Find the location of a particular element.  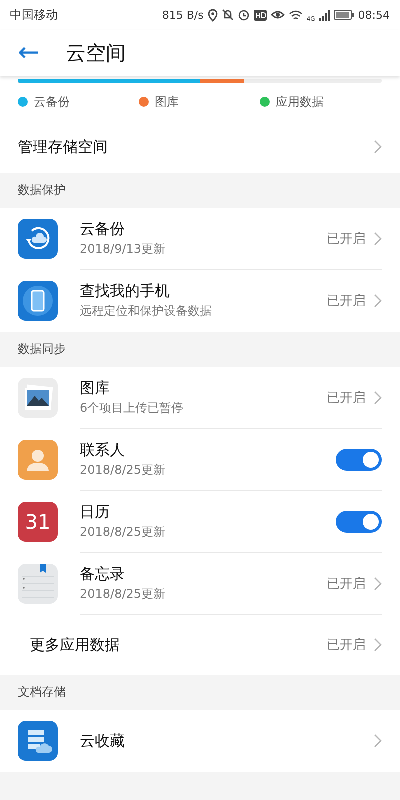

battery-icon is located at coordinates (344, 15).